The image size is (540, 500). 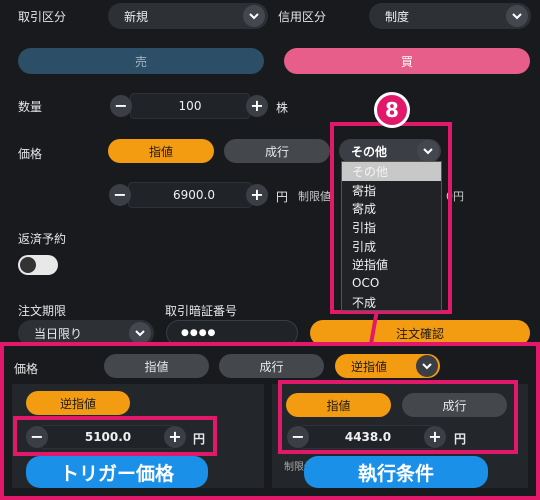 What do you see at coordinates (199, 439) in the screenshot?
I see `trigger-price-unit: 円` at bounding box center [199, 439].